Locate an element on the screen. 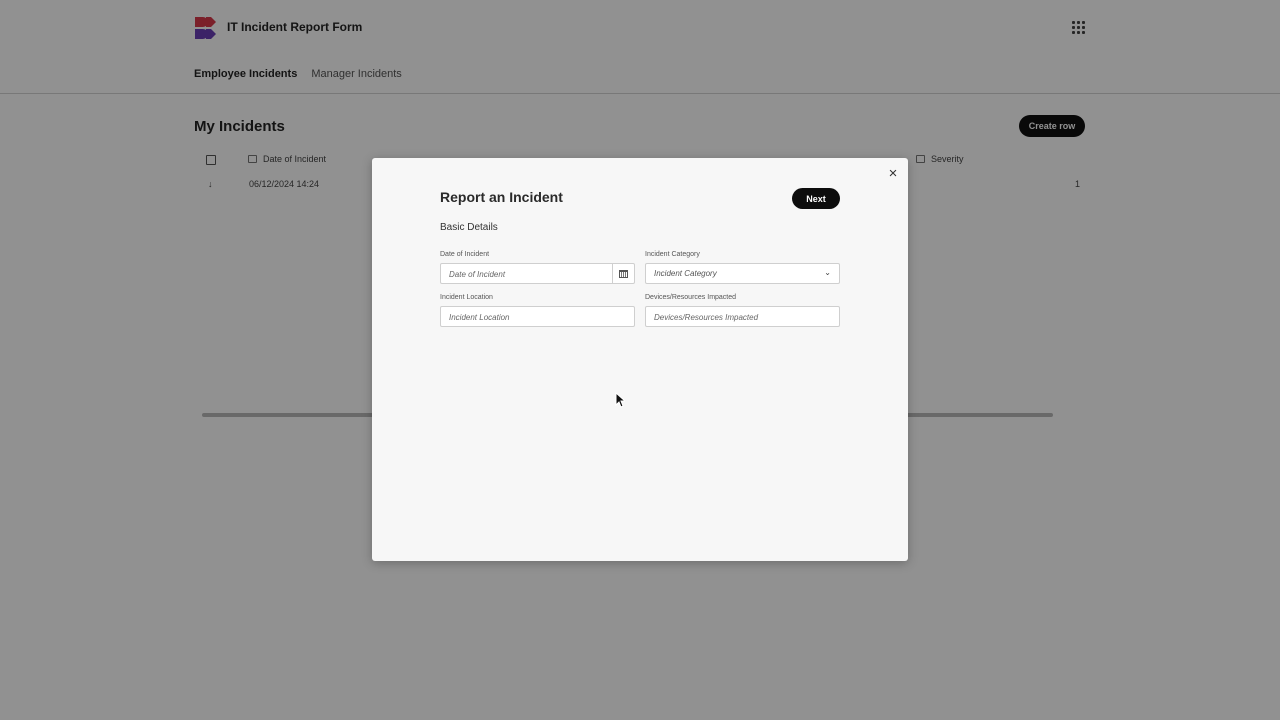  location-field-label: Incident Location is located at coordinates (466, 297).